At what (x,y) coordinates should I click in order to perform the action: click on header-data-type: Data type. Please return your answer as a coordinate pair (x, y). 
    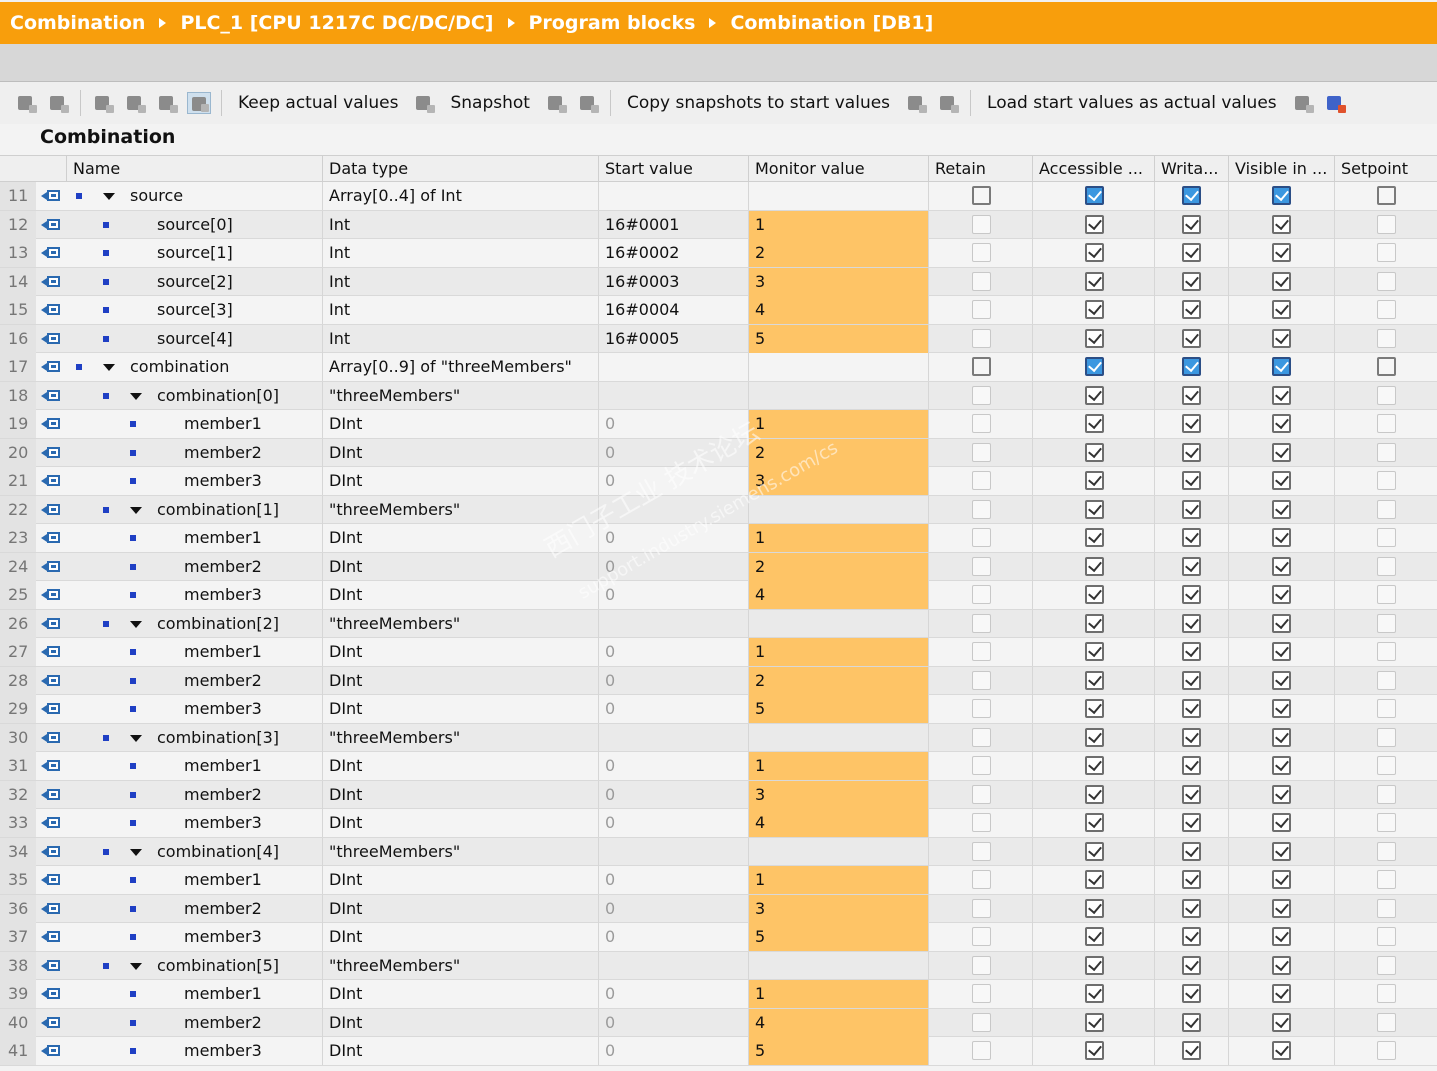
    Looking at the image, I should click on (460, 169).